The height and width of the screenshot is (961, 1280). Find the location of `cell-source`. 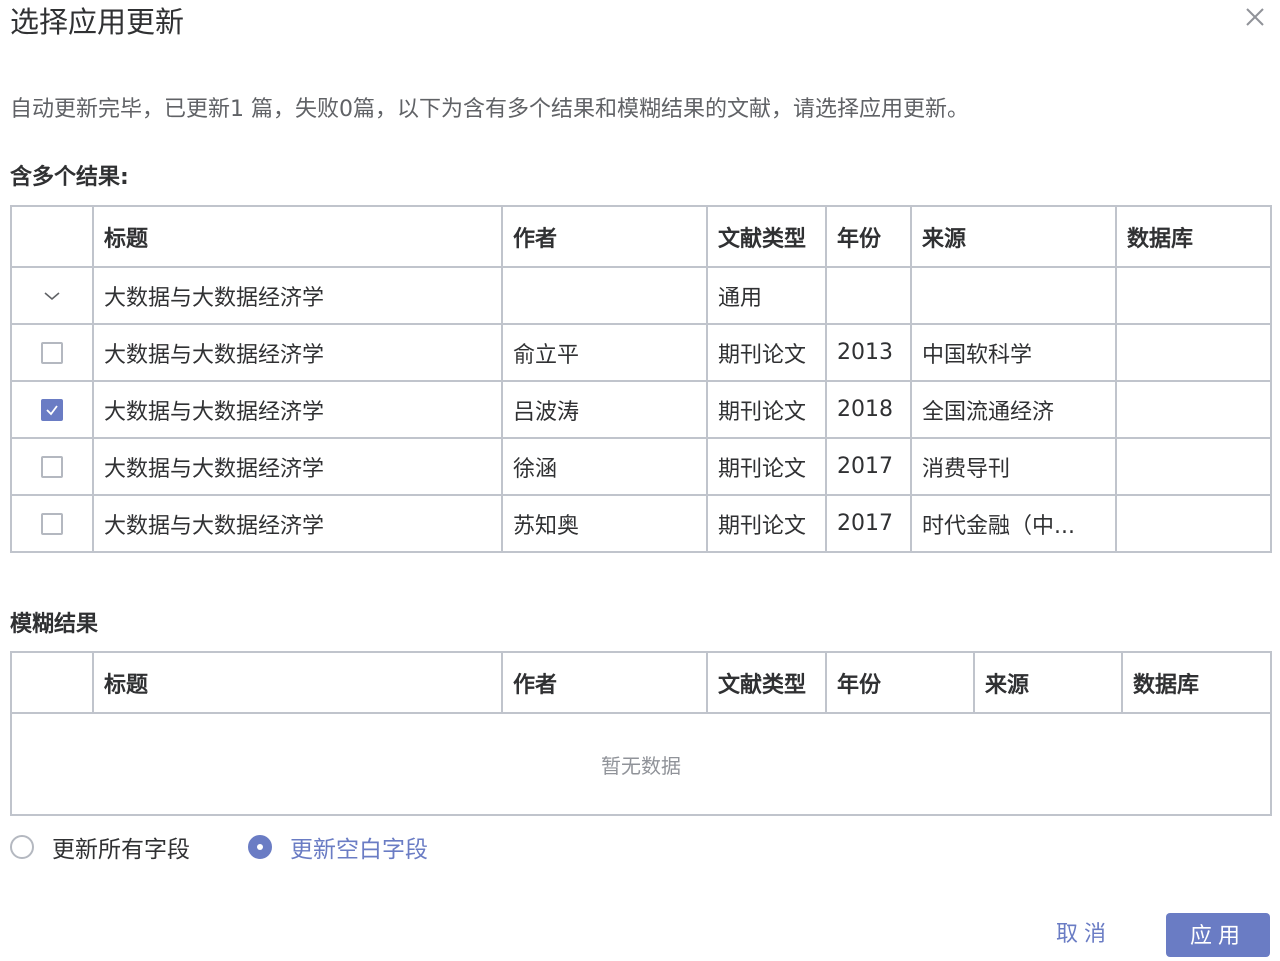

cell-source is located at coordinates (1013, 295).